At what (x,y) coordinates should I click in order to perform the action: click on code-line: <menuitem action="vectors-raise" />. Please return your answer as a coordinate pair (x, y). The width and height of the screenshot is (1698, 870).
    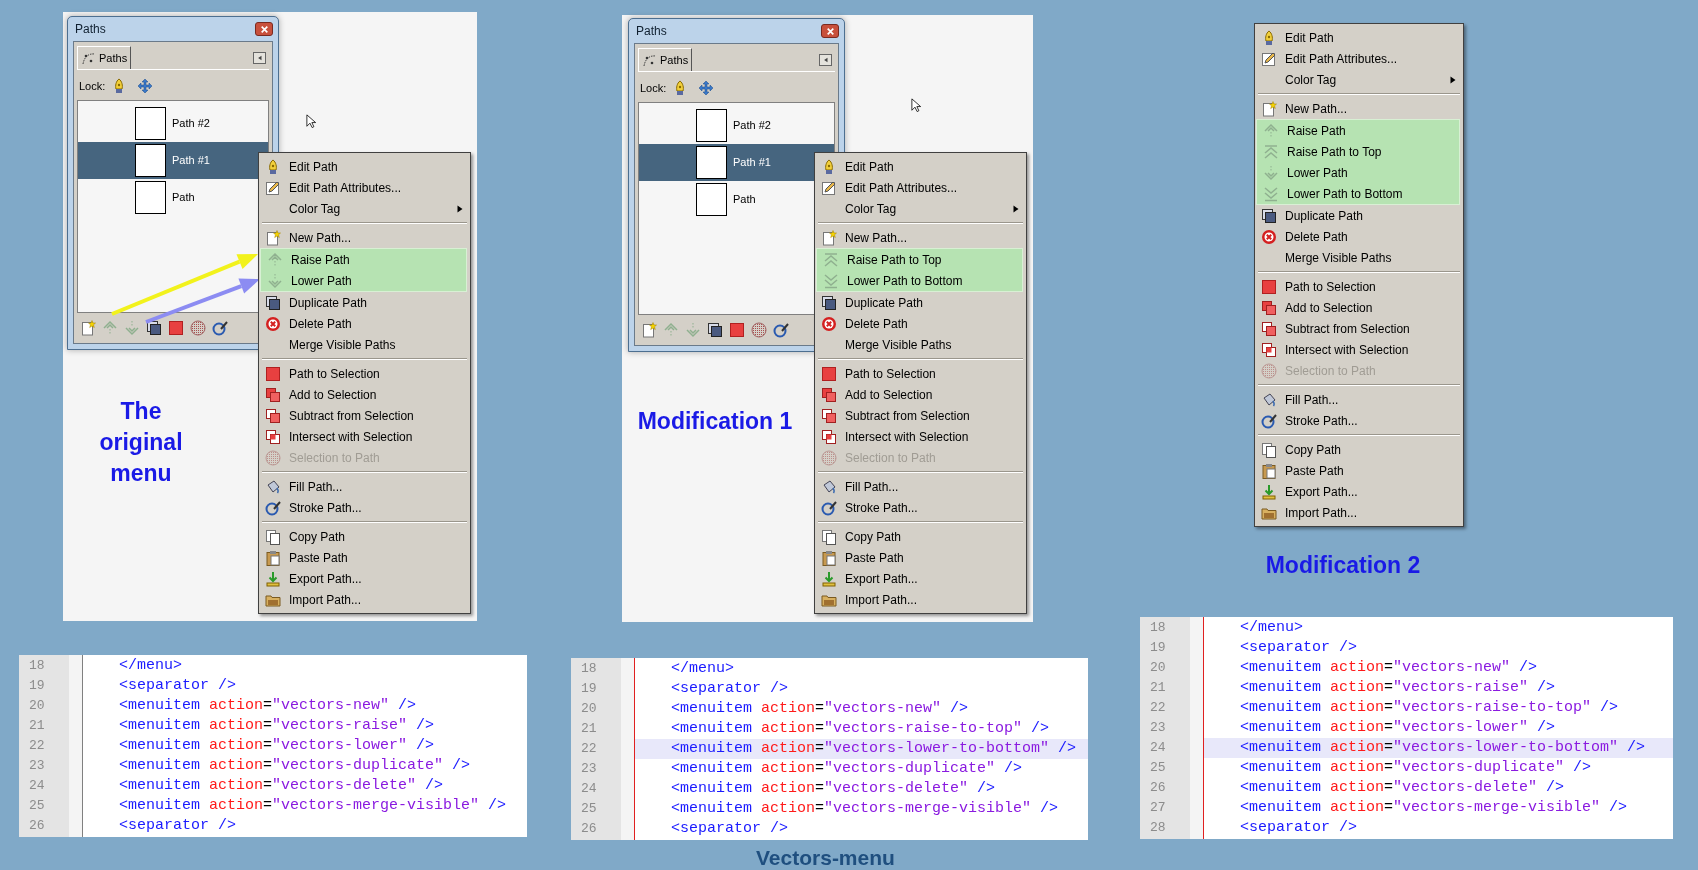
    Looking at the image, I should click on (1398, 688).